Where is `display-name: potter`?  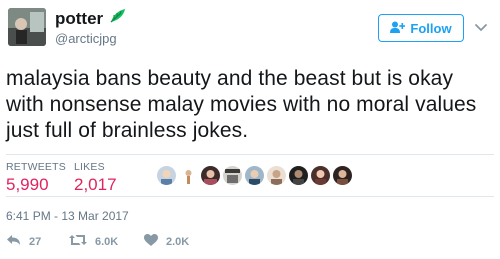
display-name: potter is located at coordinates (79, 19).